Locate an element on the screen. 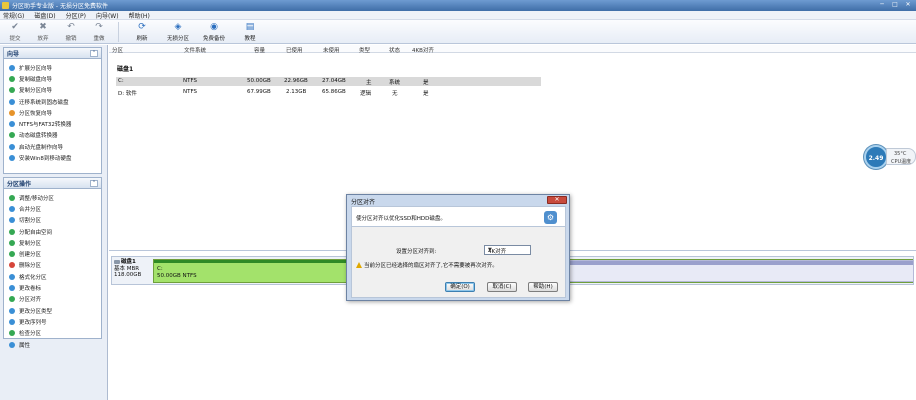  tutorial-button: ▤ 教程 is located at coordinates (250, 32).